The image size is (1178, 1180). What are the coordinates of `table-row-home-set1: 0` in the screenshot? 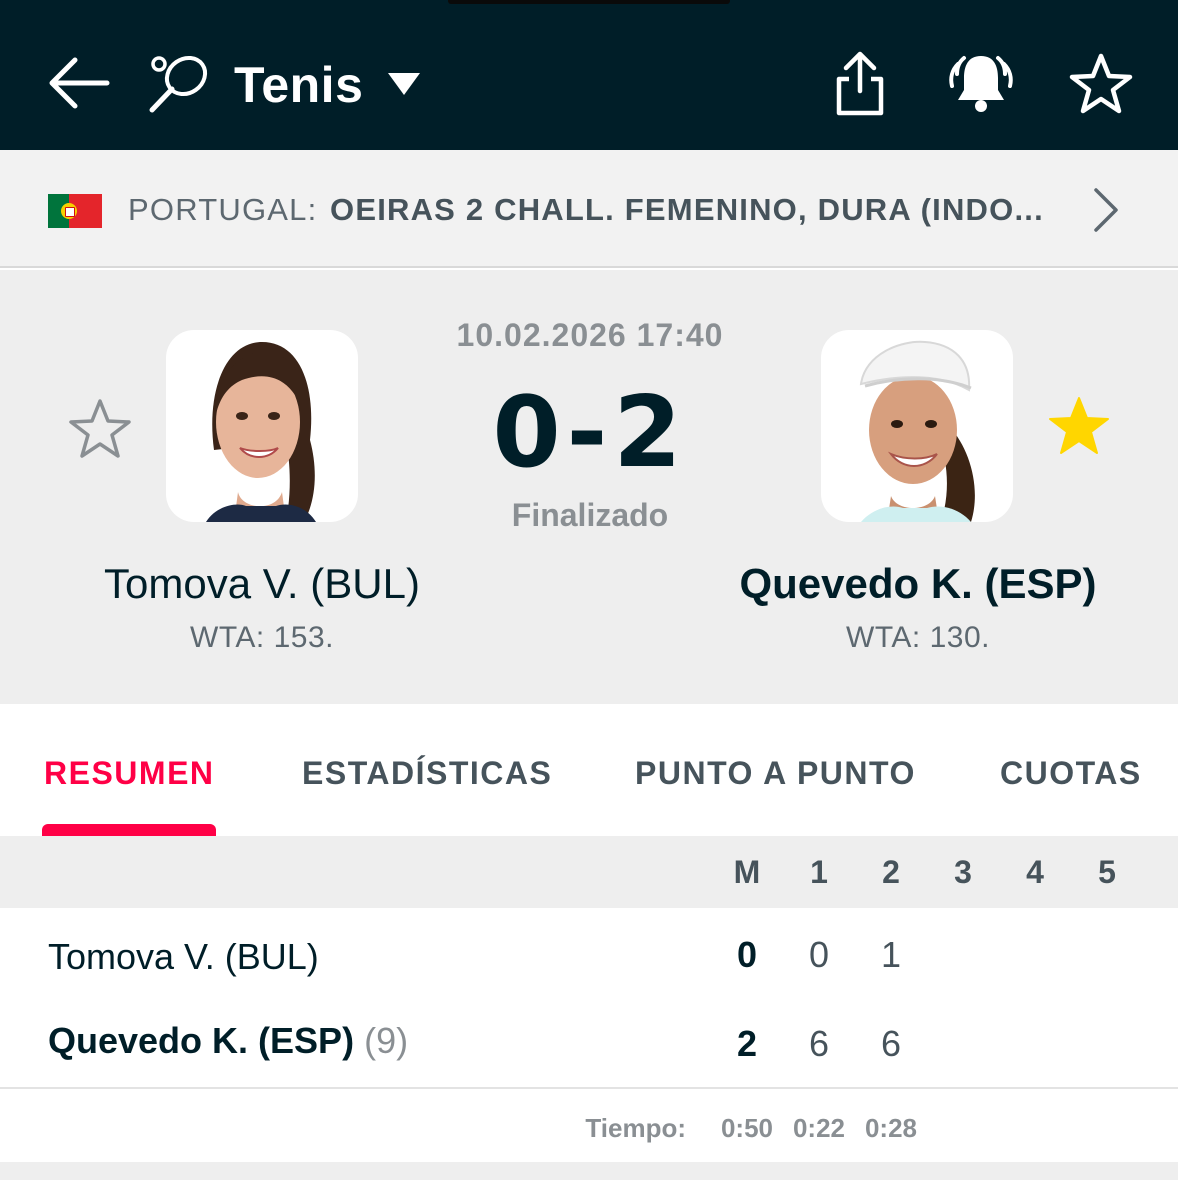 It's located at (819, 954).